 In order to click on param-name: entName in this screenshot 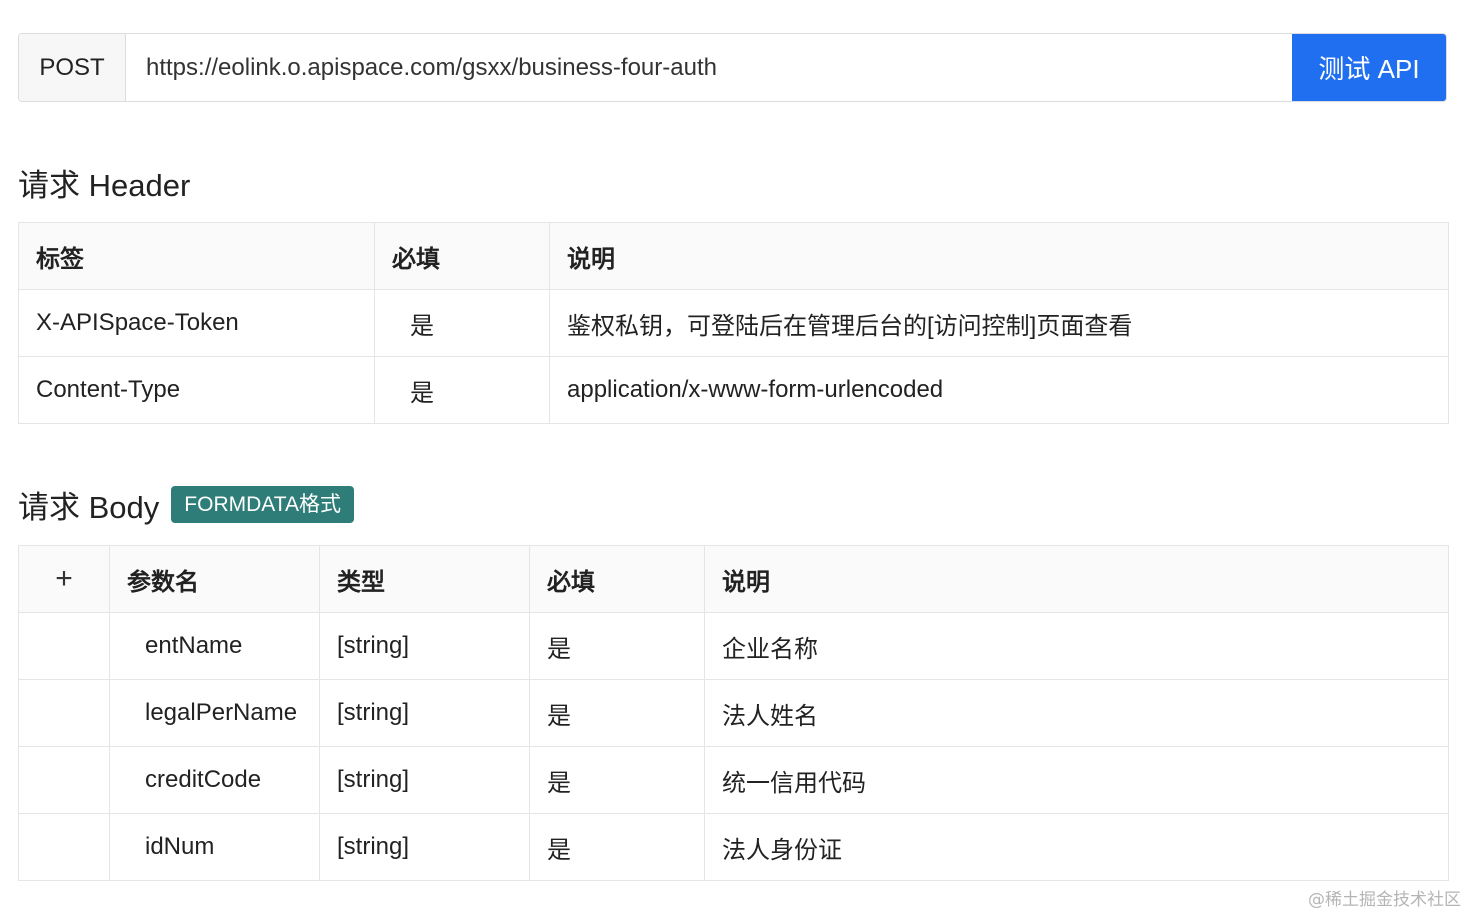, I will do `click(214, 646)`.